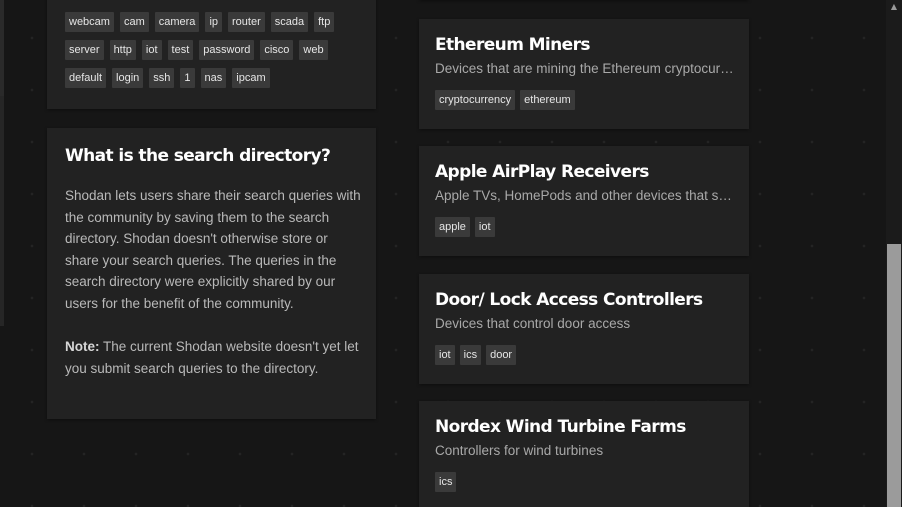  What do you see at coordinates (227, 50) in the screenshot?
I see `tag-chip: password` at bounding box center [227, 50].